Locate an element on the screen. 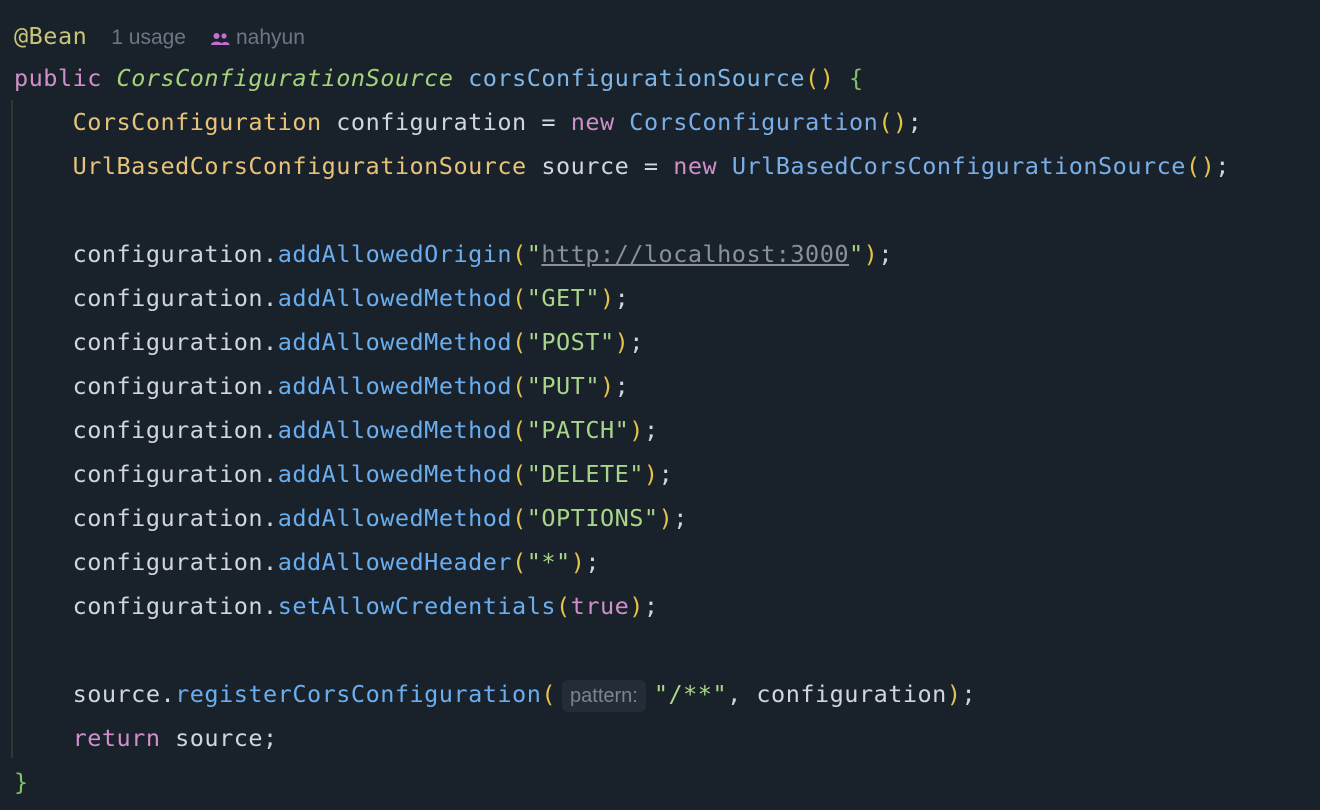 This screenshot has height=810, width=1320. code-line-close: } is located at coordinates (21, 782).